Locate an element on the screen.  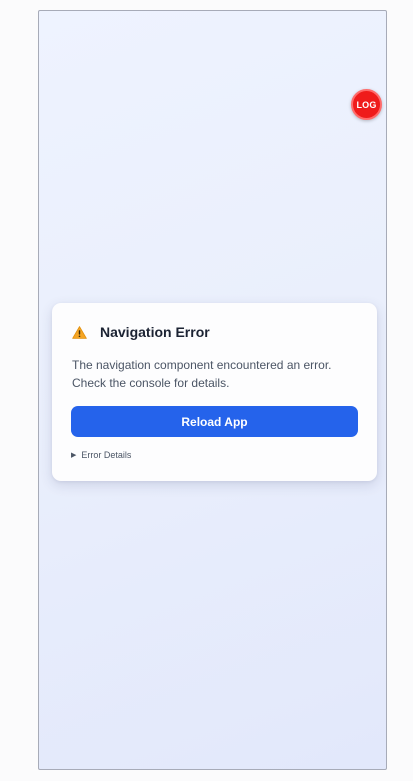
reload-app-button: Reload App is located at coordinates (214, 421).